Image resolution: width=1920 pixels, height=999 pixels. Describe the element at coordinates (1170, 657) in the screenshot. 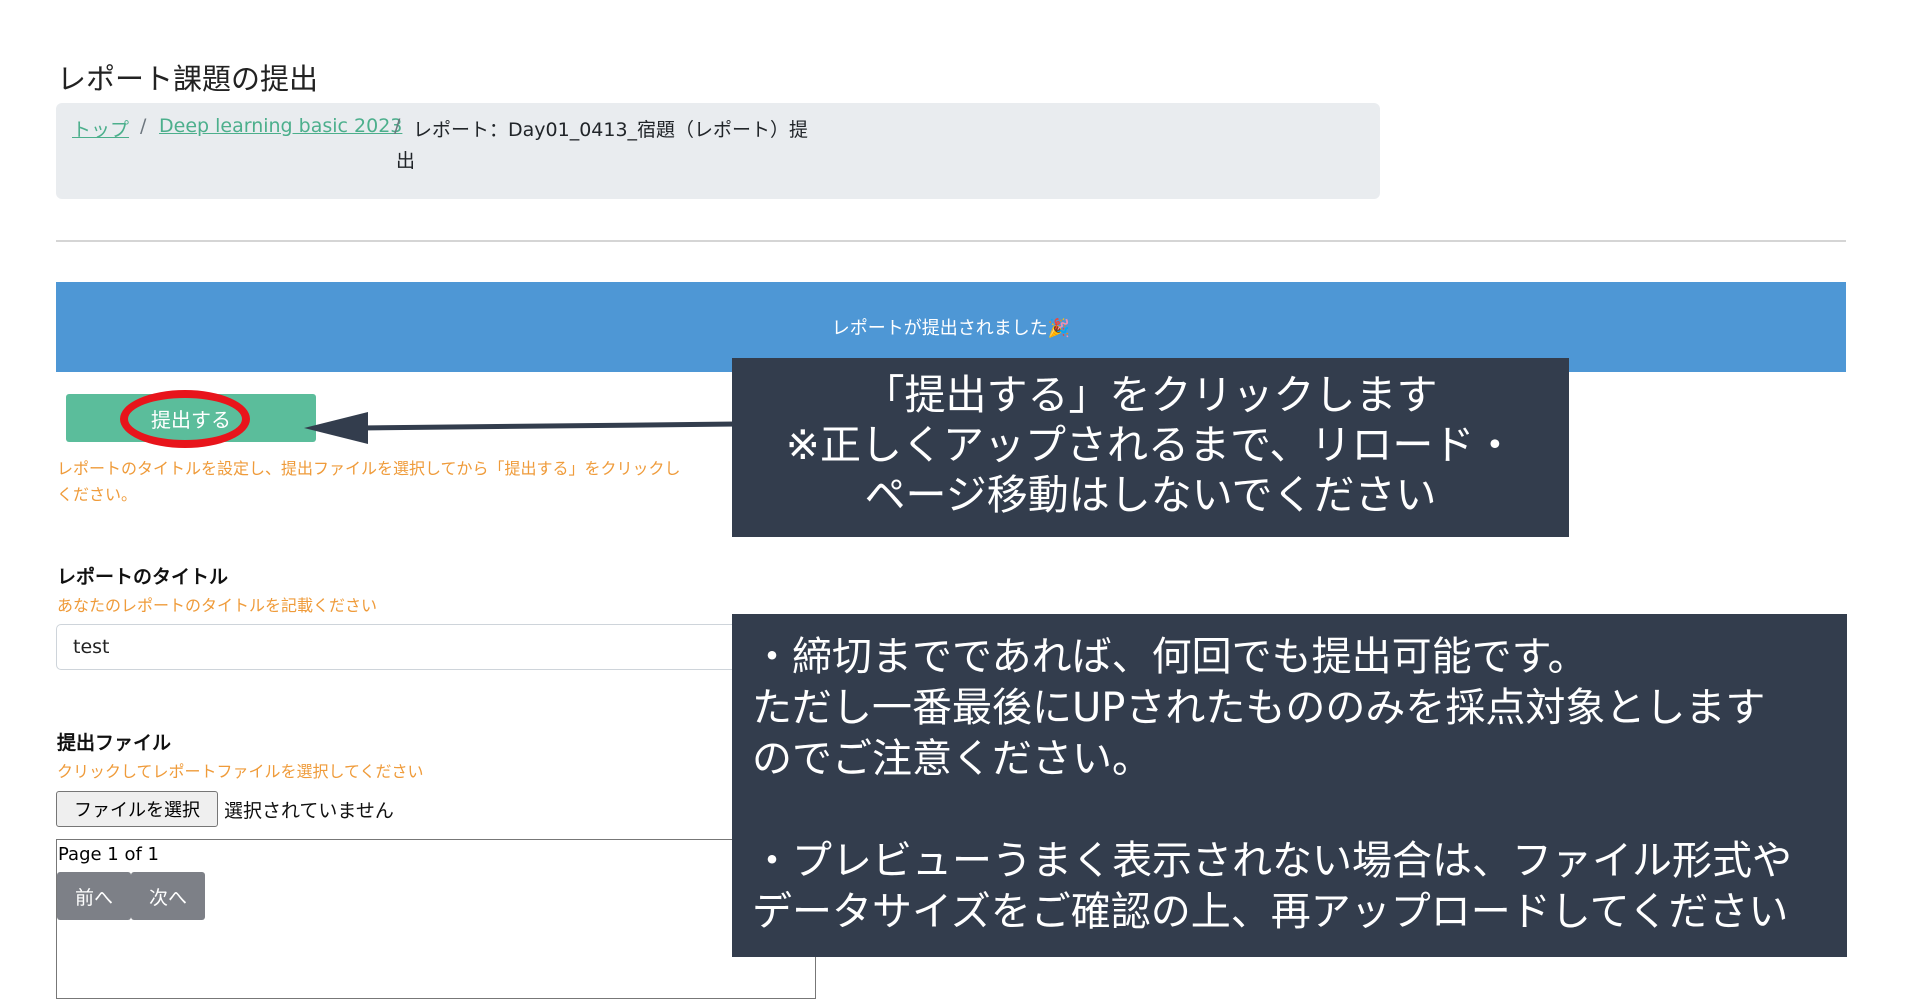

I see `callout-line: ・締切までであれば、何回でも提出可能です。` at that location.